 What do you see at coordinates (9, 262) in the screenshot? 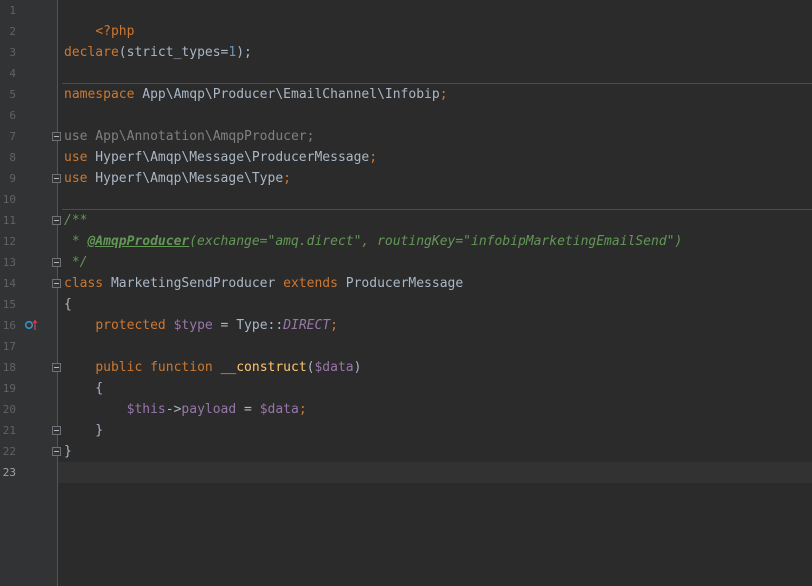
I see `line-number: 13` at bounding box center [9, 262].